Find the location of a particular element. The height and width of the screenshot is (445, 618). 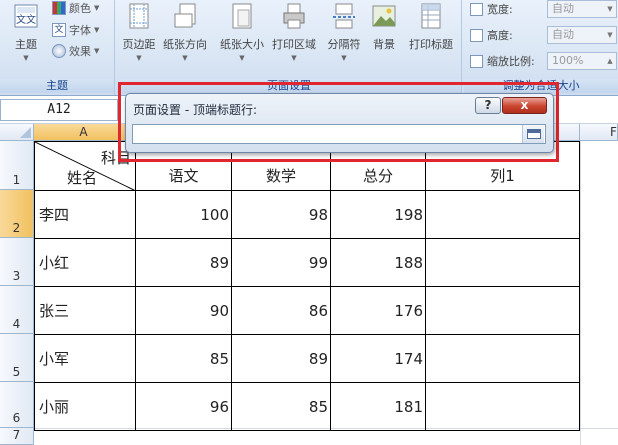

background-icon is located at coordinates (384, 16).